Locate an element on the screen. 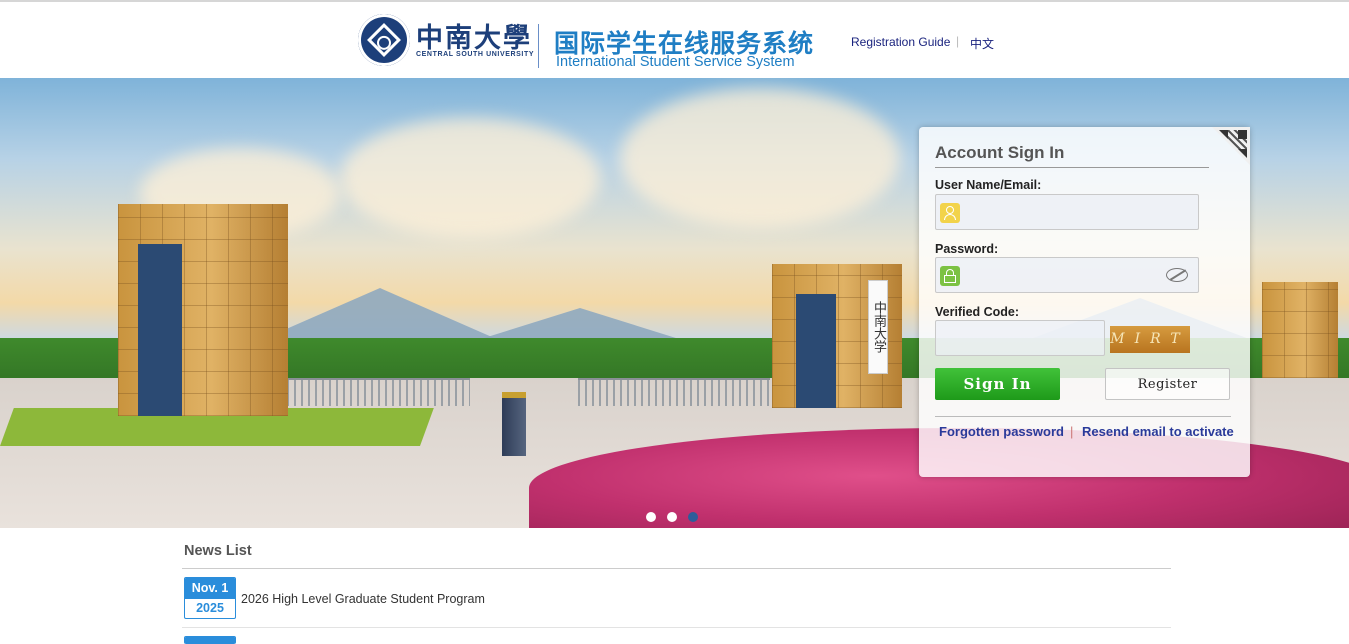 The width and height of the screenshot is (1349, 644). gate-pillar-far-right is located at coordinates (1300, 330).